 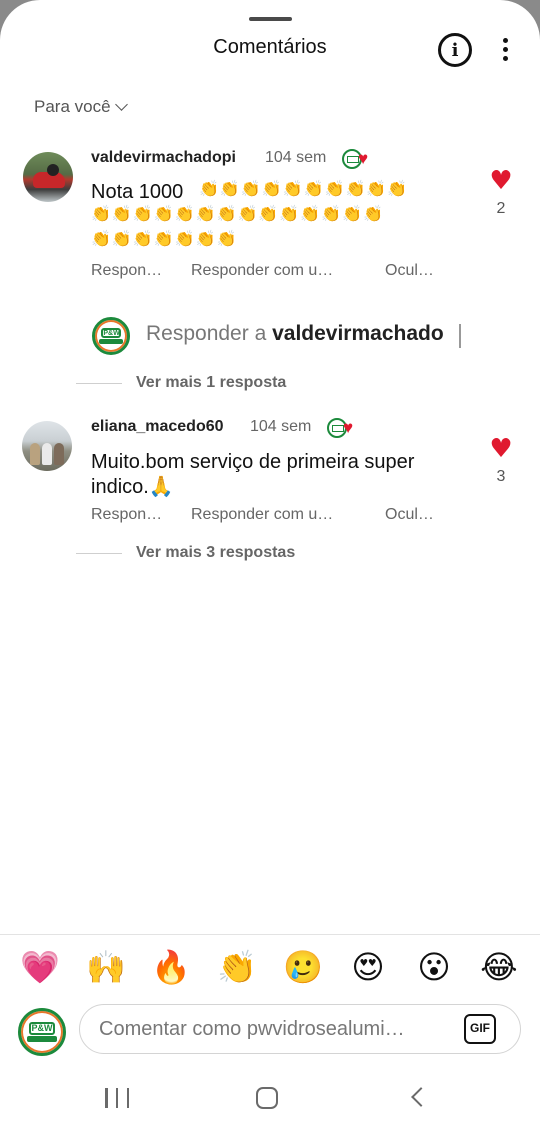 I want to click on like-count: 3, so click(x=501, y=476).